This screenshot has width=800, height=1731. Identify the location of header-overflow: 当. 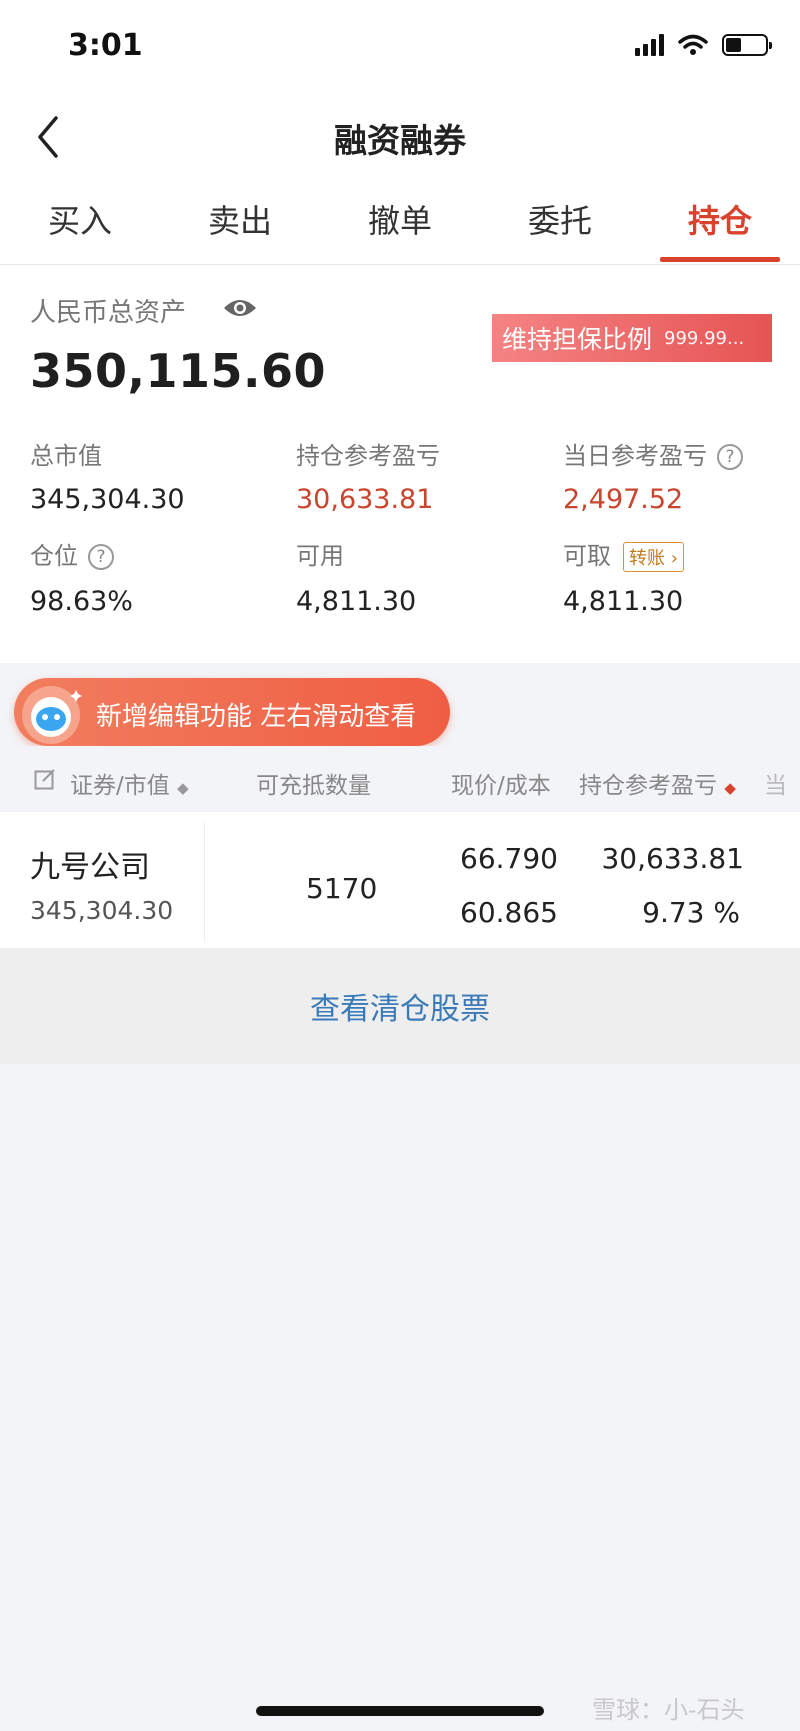
(775, 786).